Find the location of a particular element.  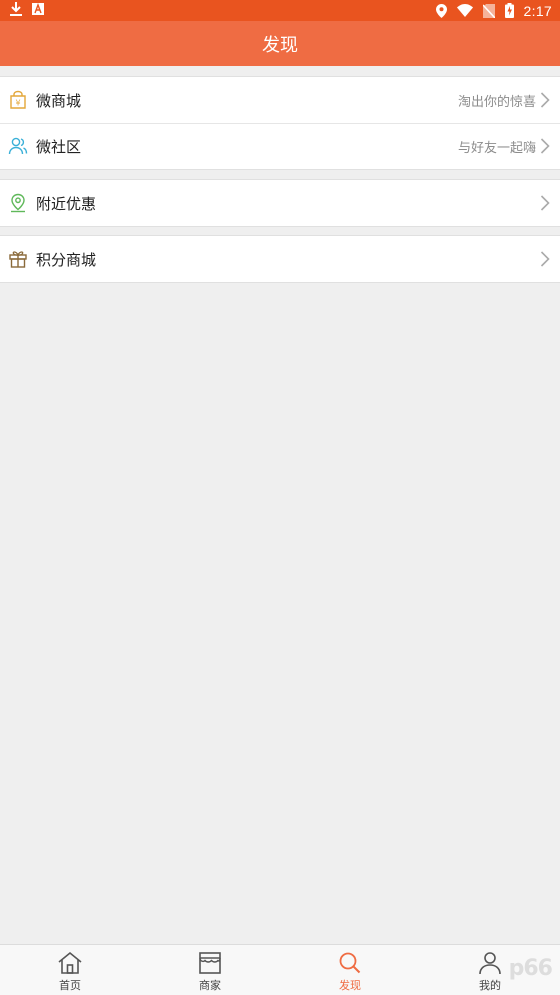

tab-home: 首页 is located at coordinates (70, 970).